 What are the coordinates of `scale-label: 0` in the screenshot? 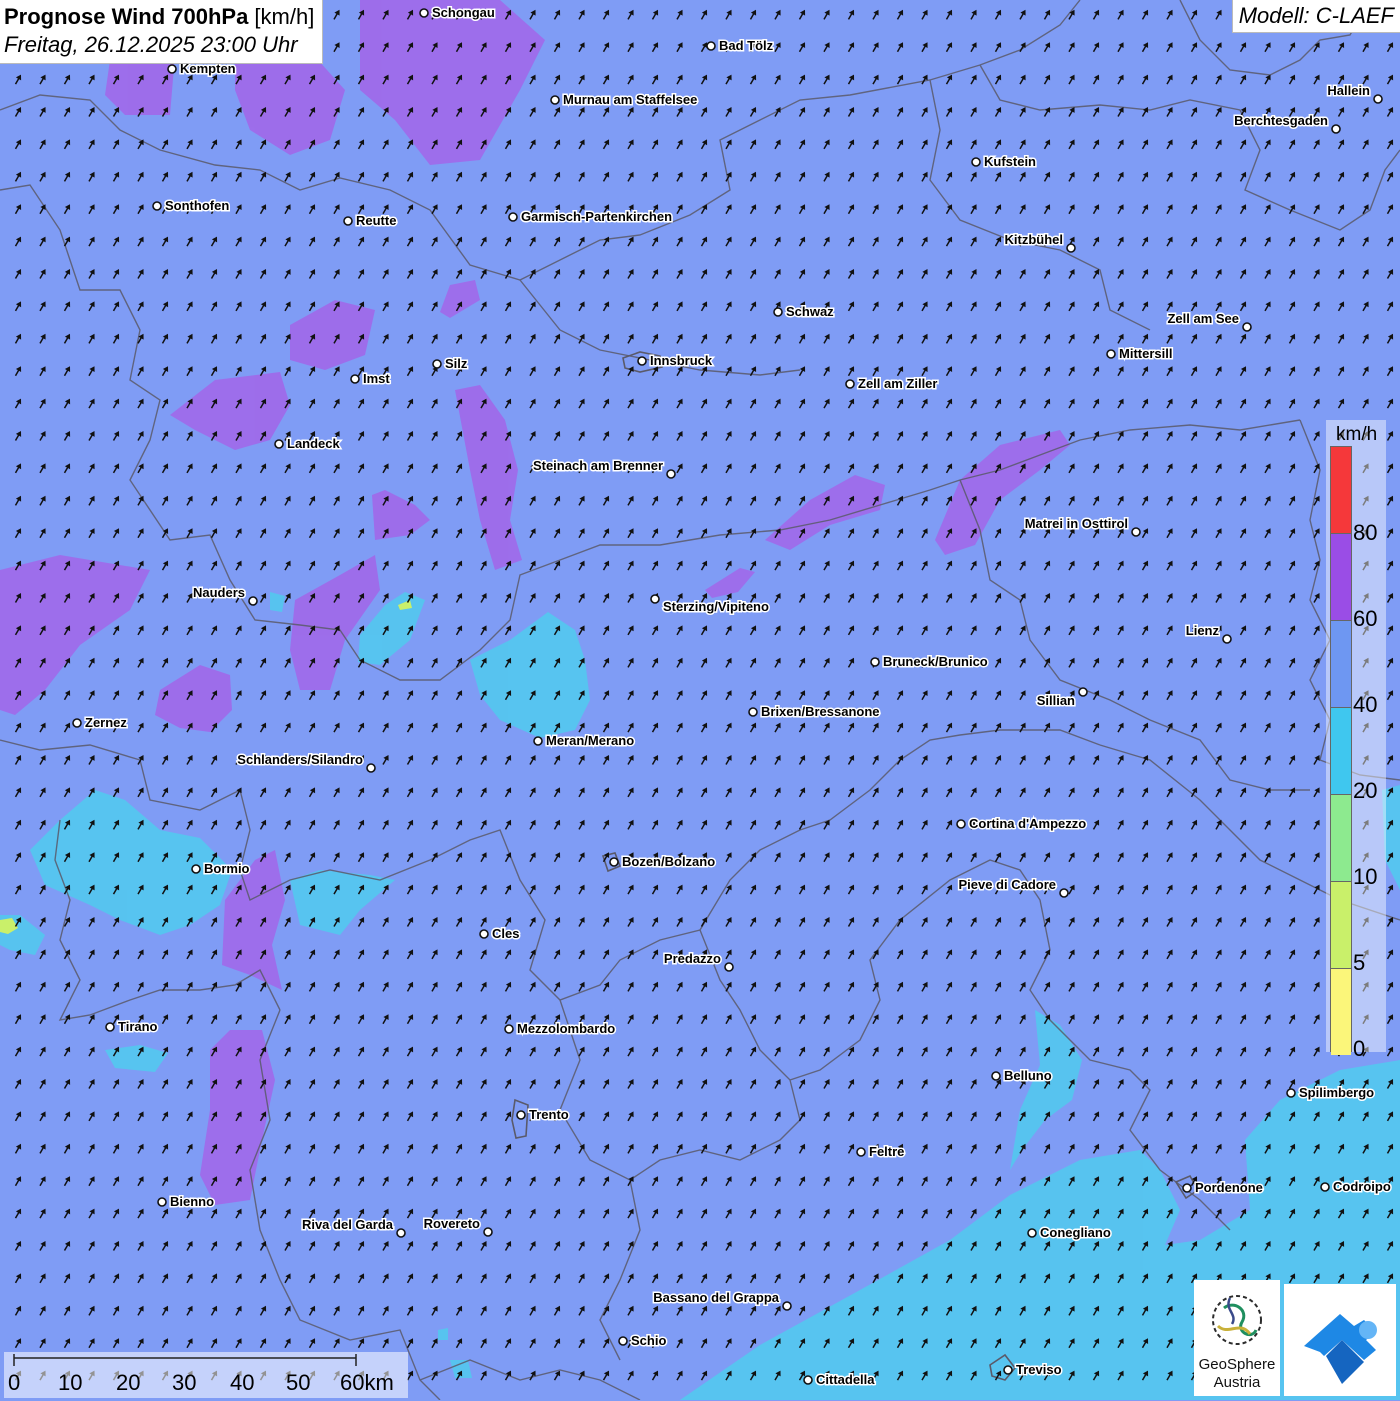 It's located at (14, 1382).